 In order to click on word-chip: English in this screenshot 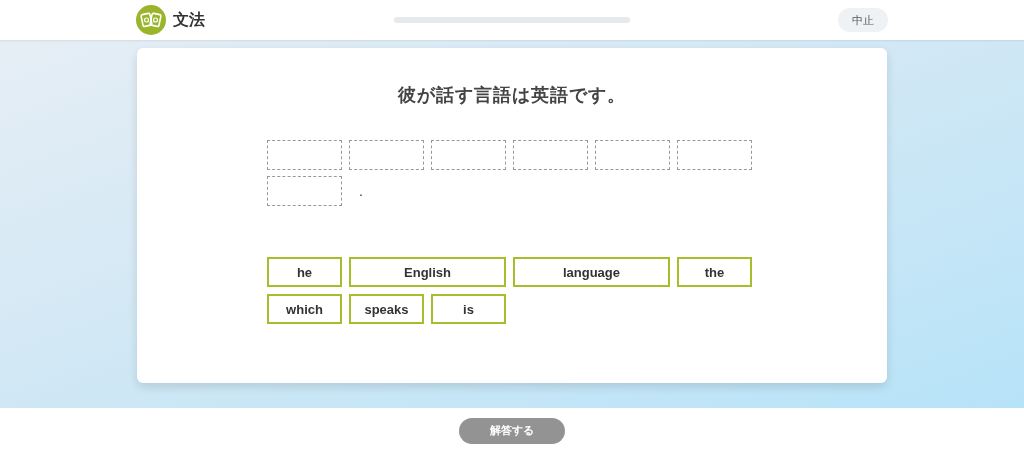, I will do `click(427, 272)`.